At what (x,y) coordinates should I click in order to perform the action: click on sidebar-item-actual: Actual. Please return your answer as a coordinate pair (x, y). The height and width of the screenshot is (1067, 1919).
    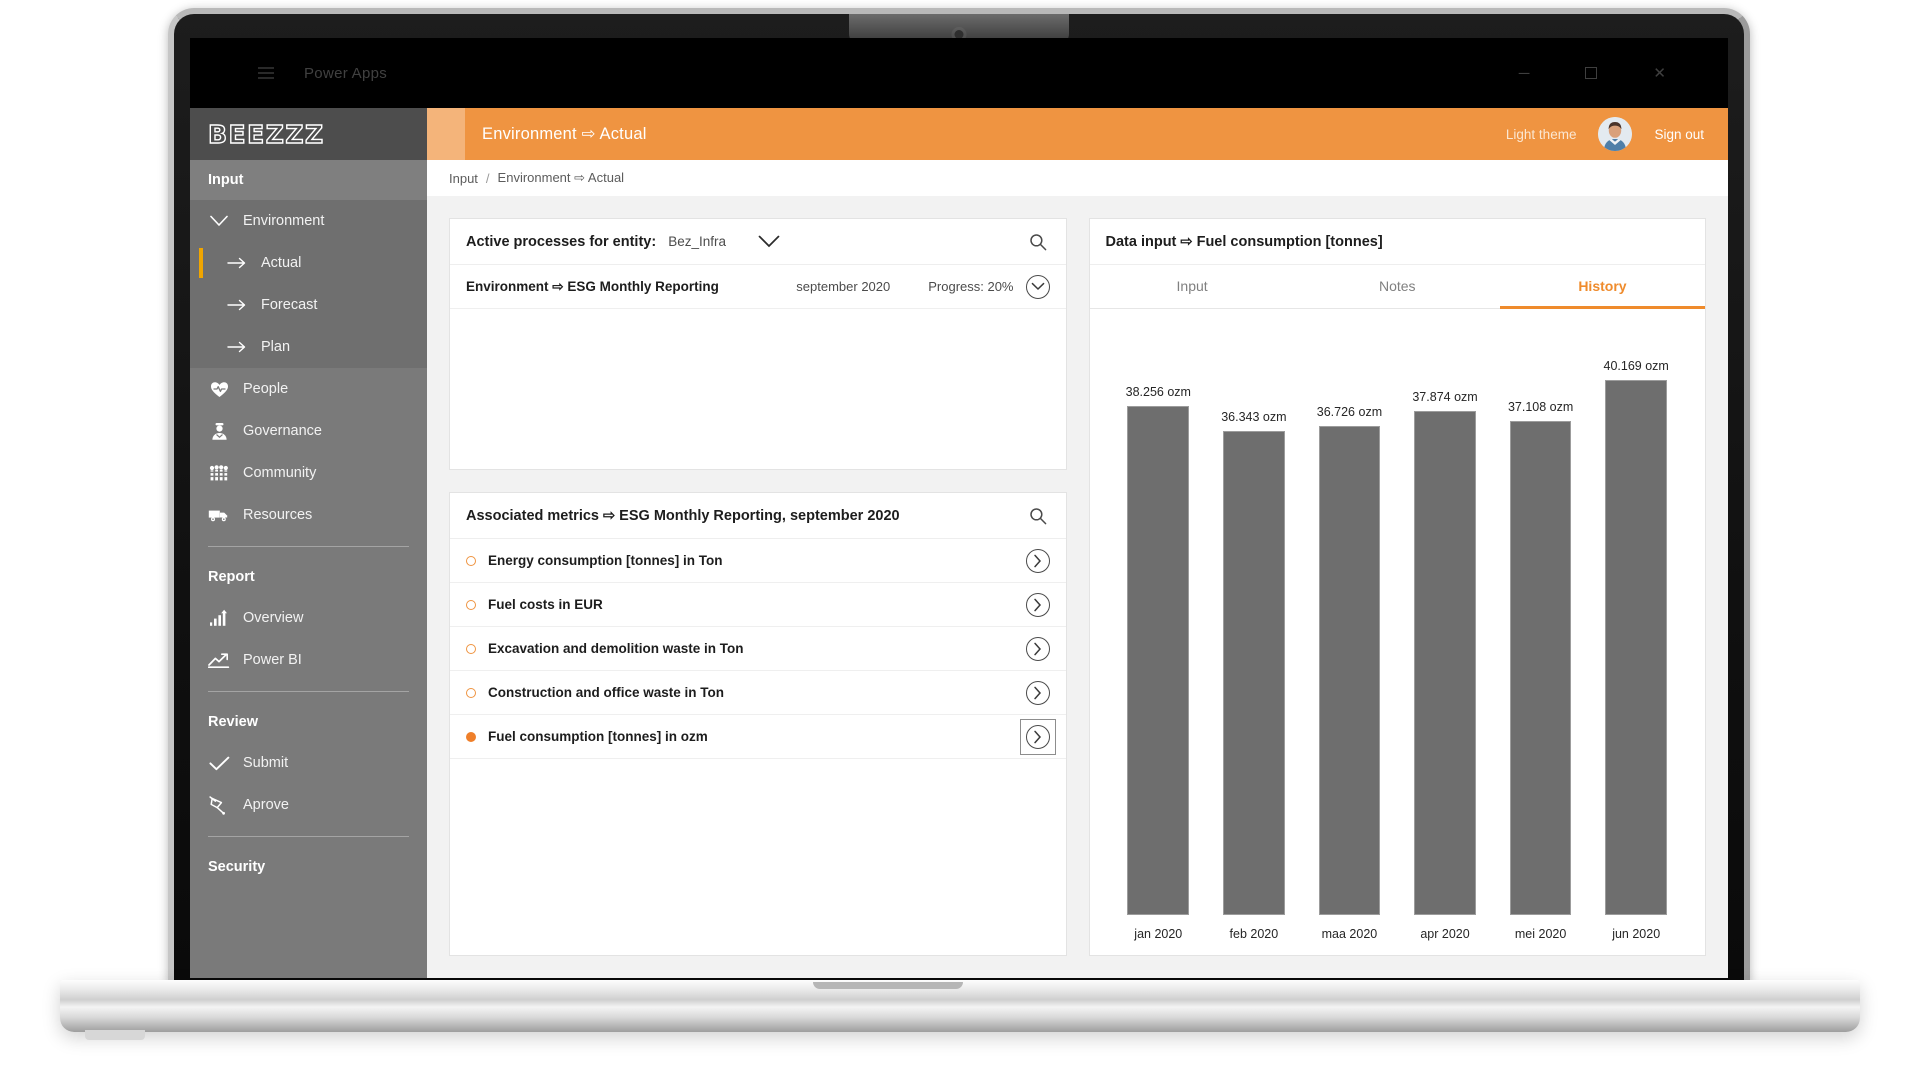
    Looking at the image, I should click on (308, 263).